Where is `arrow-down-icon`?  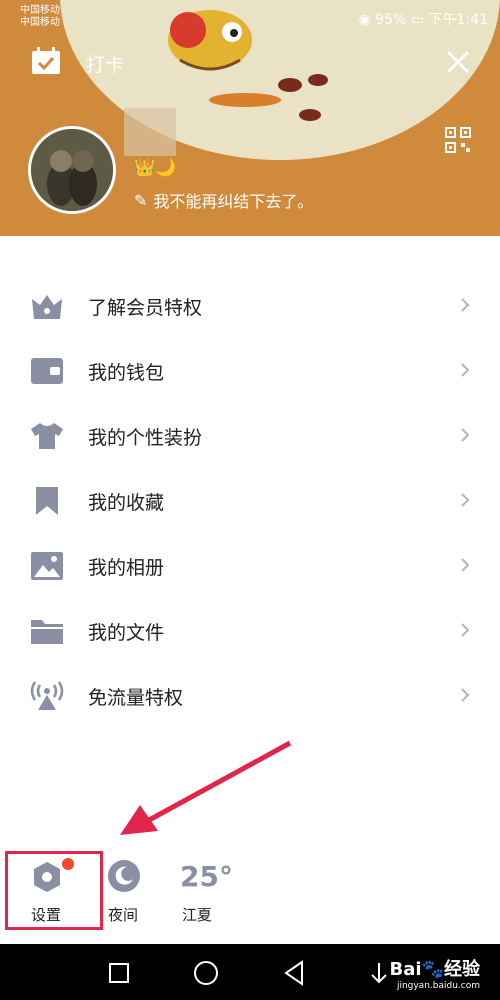
arrow-down-icon is located at coordinates (379, 973).